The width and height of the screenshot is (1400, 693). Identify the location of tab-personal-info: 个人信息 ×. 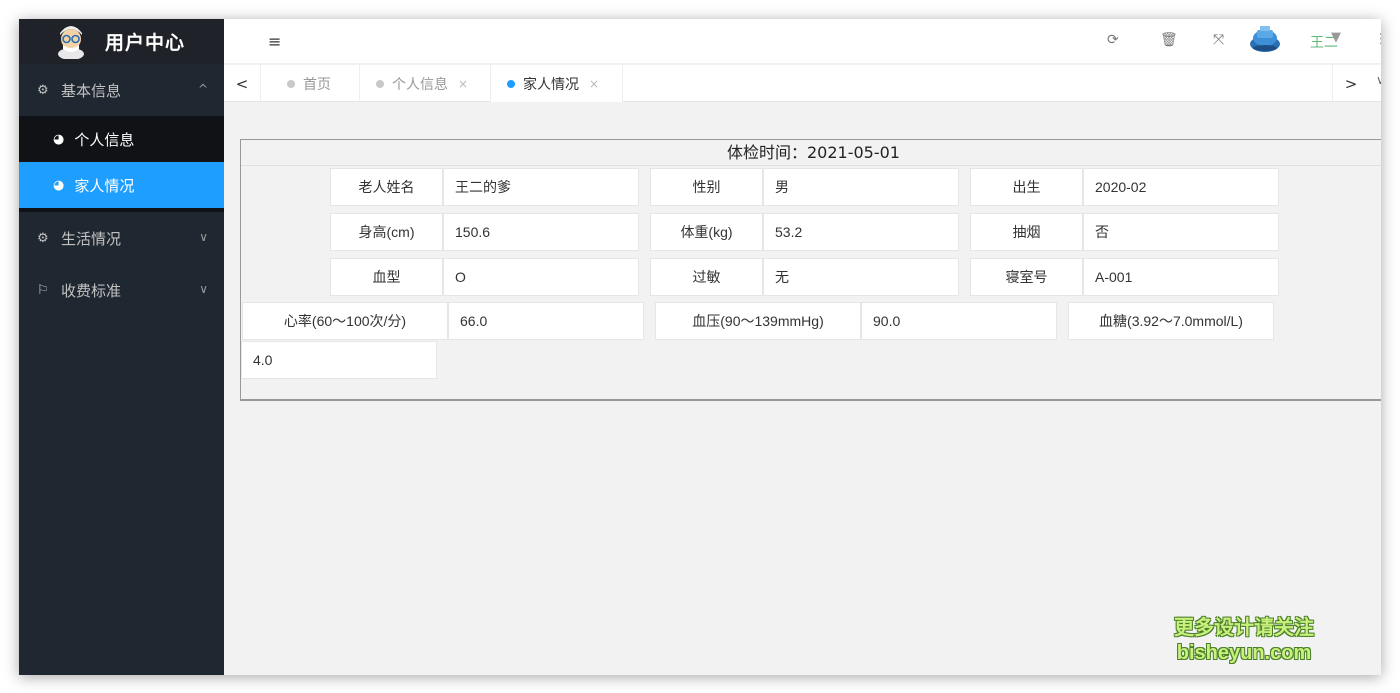
(425, 83).